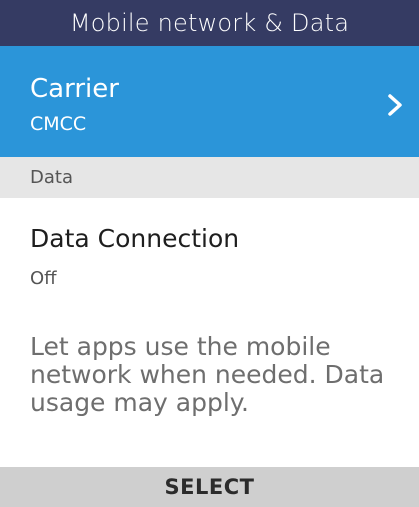  Describe the element at coordinates (43, 279) in the screenshot. I see `data-connection-value: Off` at that location.